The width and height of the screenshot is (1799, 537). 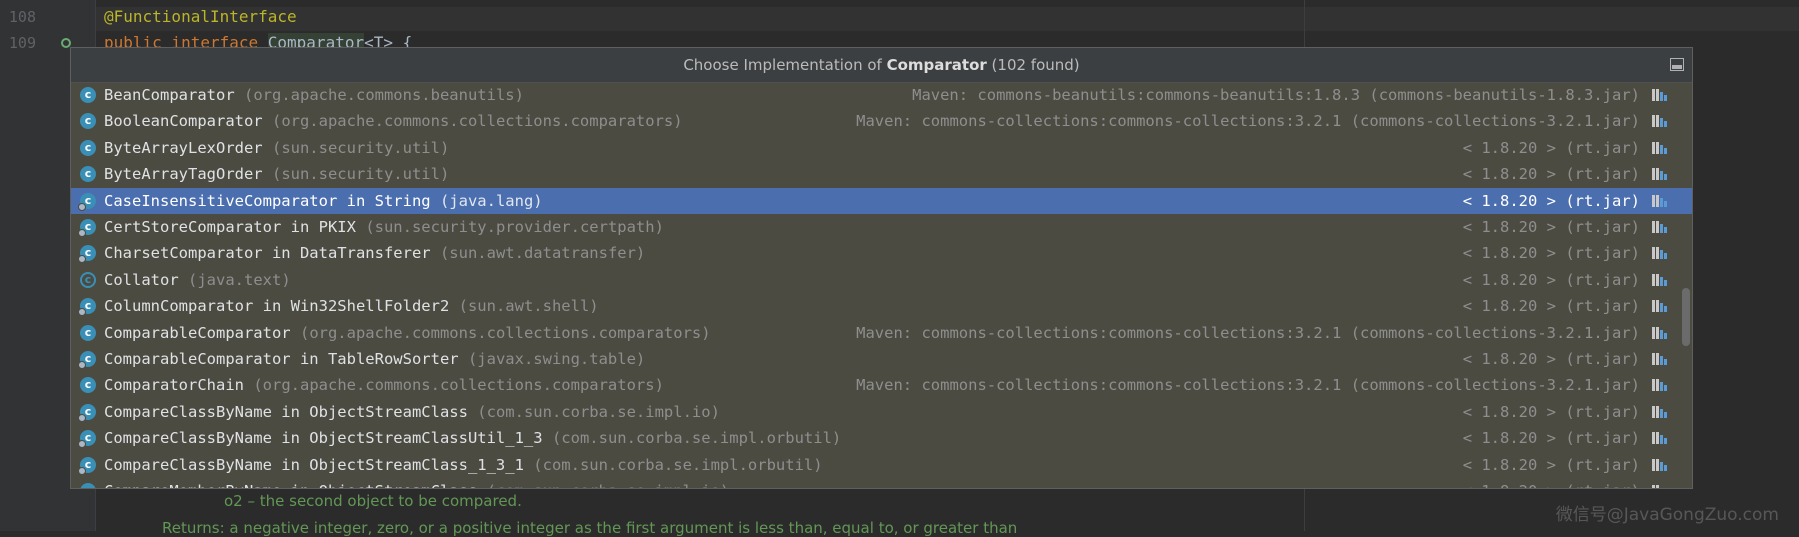 I want to click on line-number-109: 109, so click(x=22, y=43).